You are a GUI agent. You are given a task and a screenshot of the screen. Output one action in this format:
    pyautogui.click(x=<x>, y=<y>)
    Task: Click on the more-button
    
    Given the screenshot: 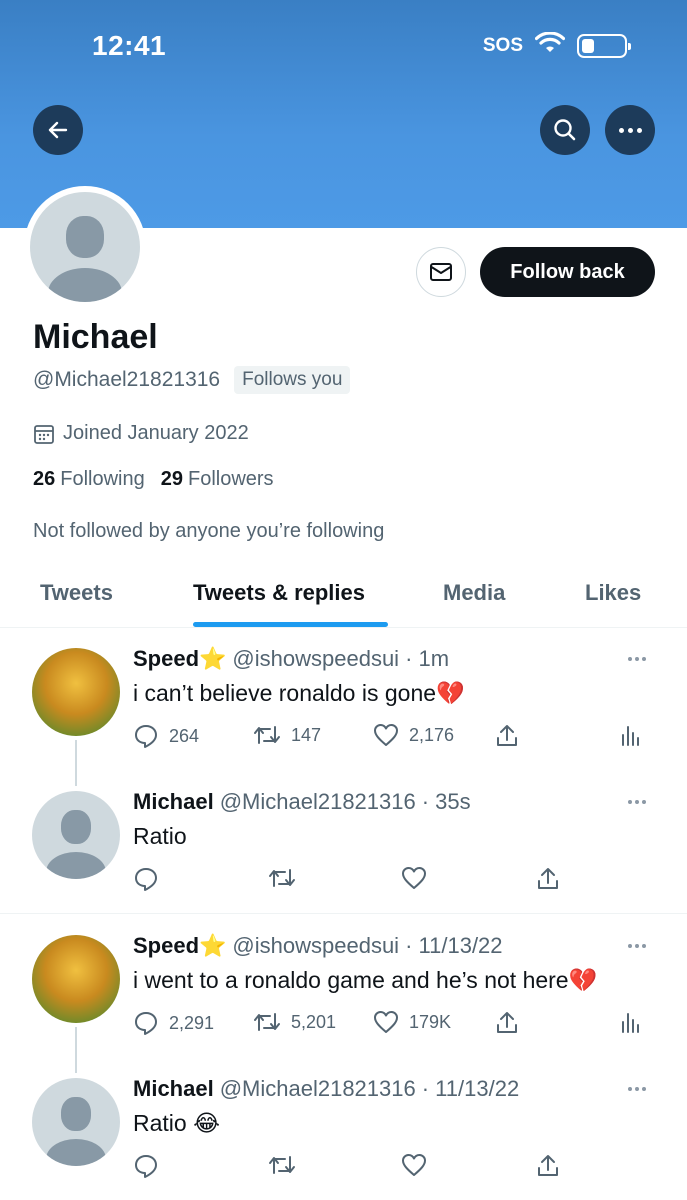 What is the action you would take?
    pyautogui.click(x=630, y=130)
    